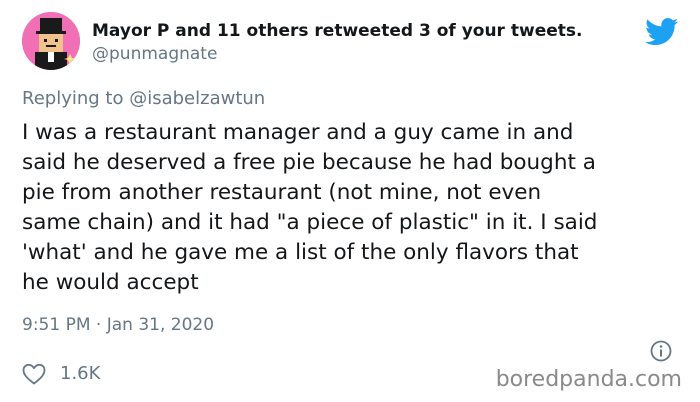 This screenshot has width=700, height=402. I want to click on reply-mention-link: @isabelzawtun, so click(197, 98).